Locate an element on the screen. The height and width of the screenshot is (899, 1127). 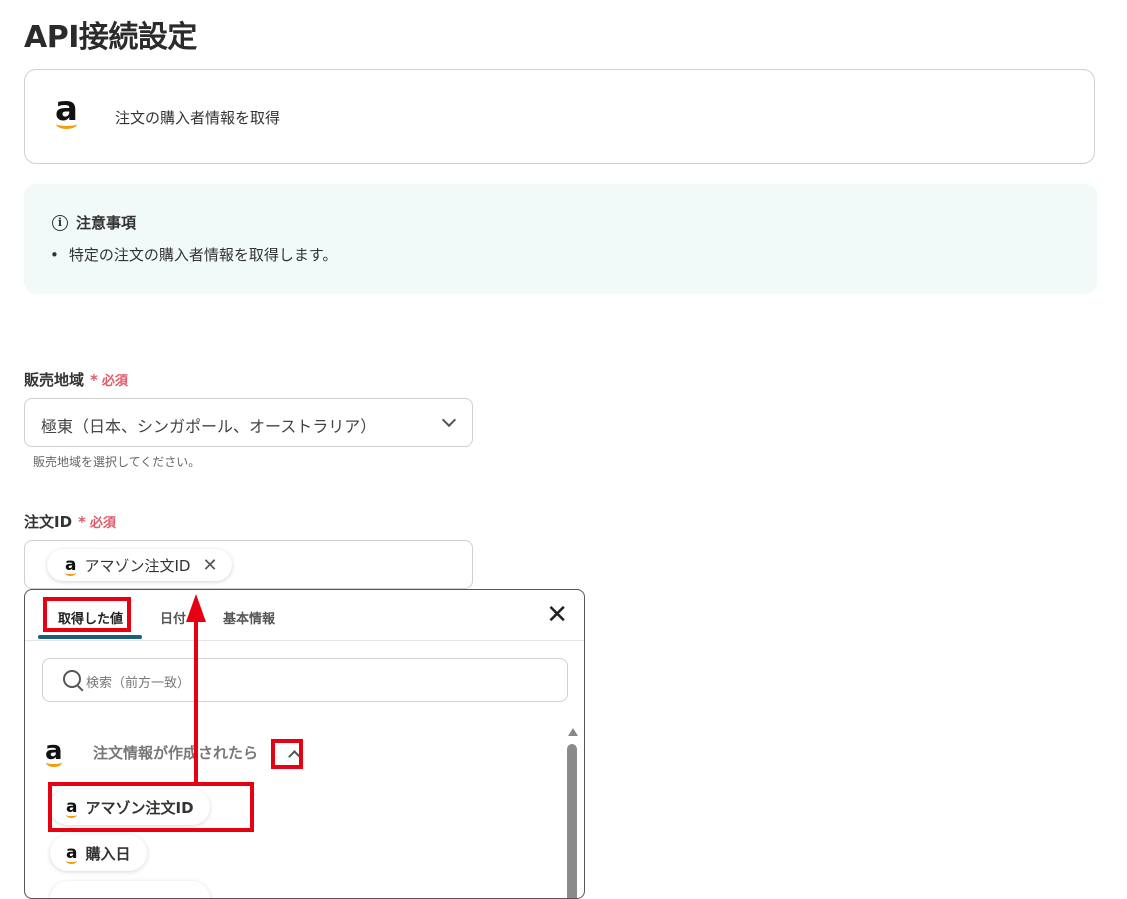
list-item-purchase-date: a 購入日 is located at coordinates (98, 853).